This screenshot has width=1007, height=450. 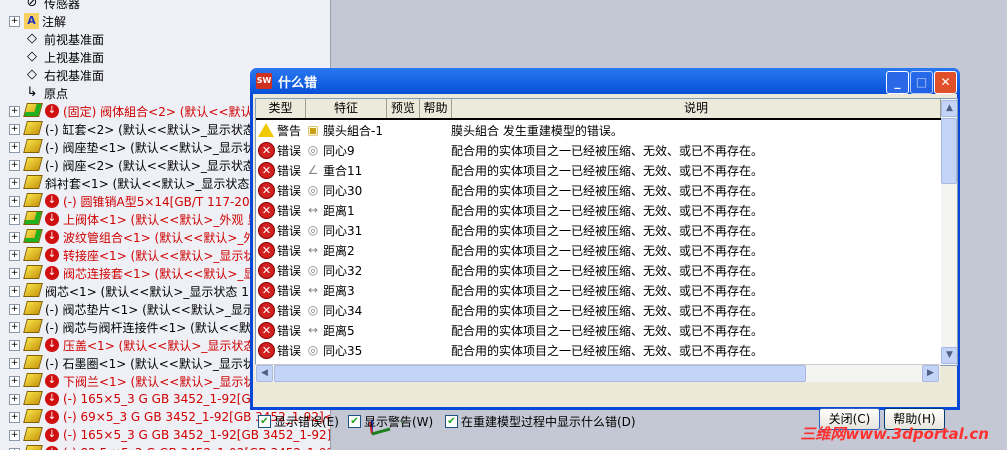 I want to click on error-row: ✕ 错误 ↔ 距离5 配合用的实体项目之一已经被压缩、无效、或已不再存在。, so click(x=598, y=330).